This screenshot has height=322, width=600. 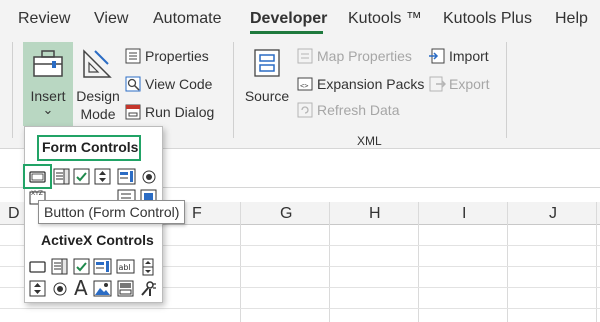 I want to click on tab-automate: Automate, so click(x=187, y=19).